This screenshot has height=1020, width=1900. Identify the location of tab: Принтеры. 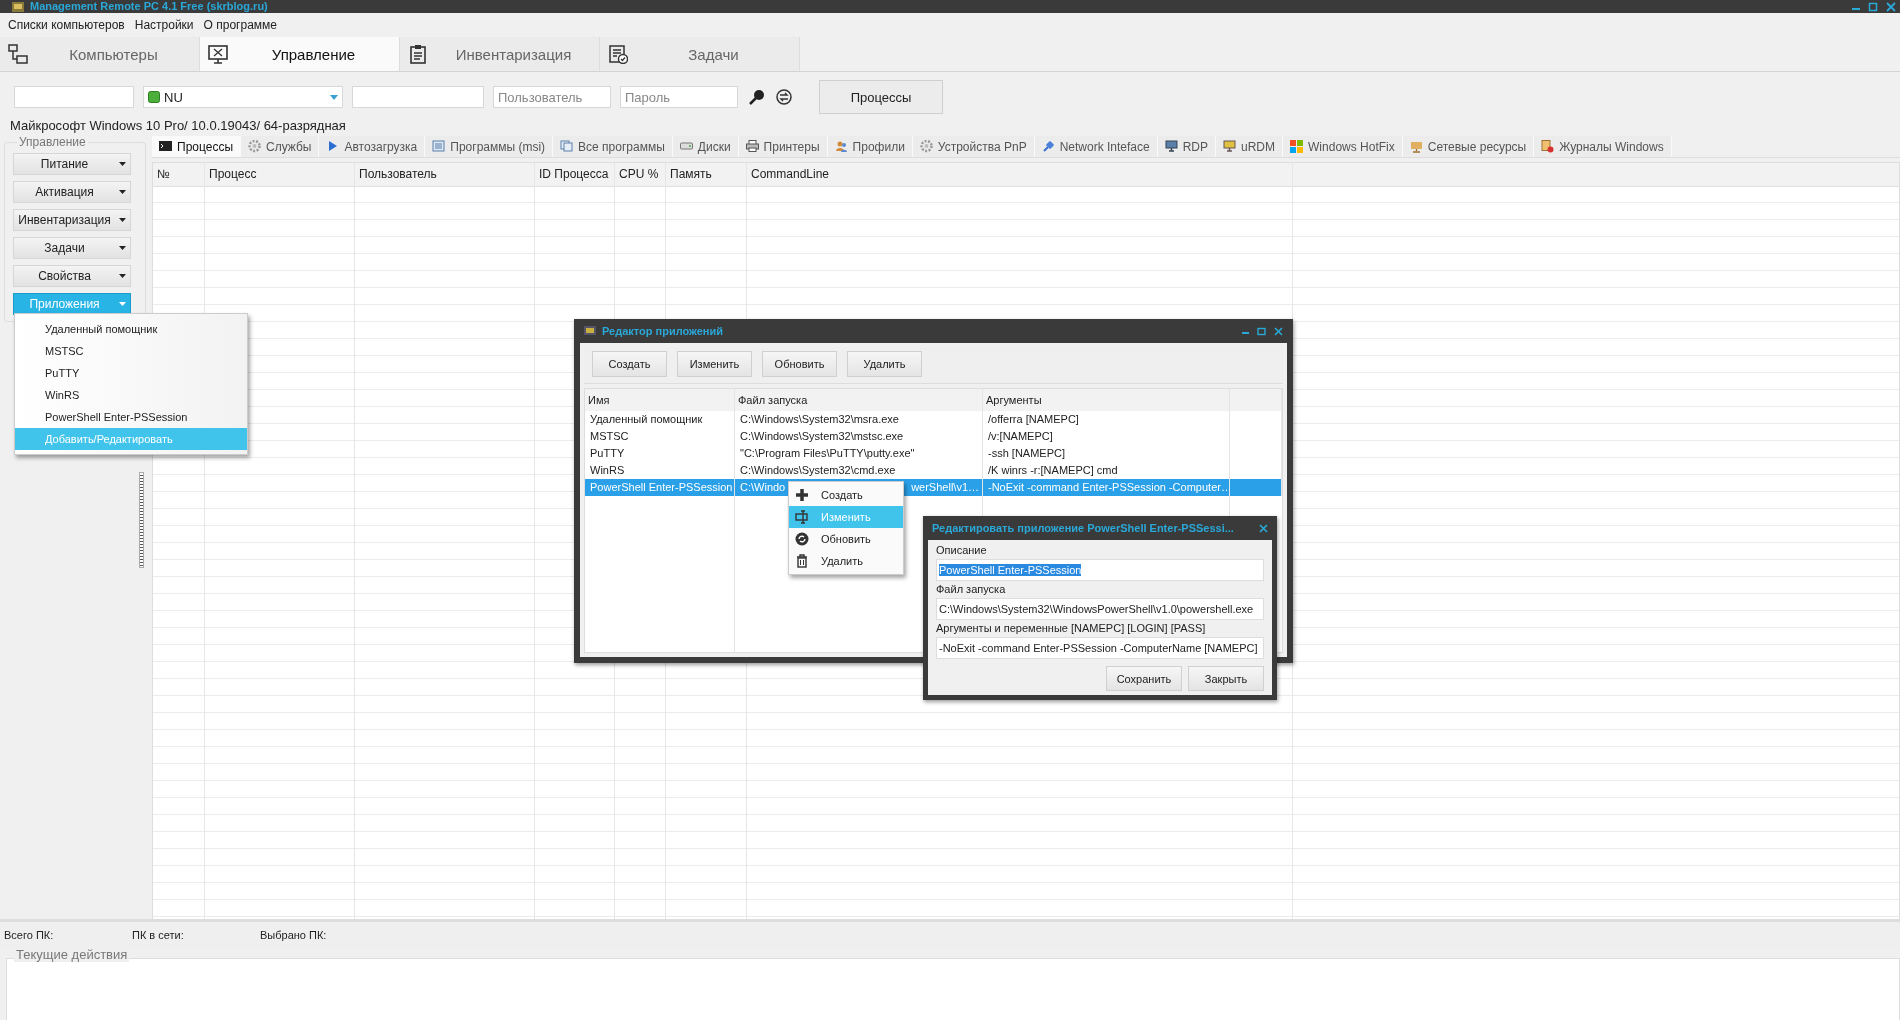
(783, 146).